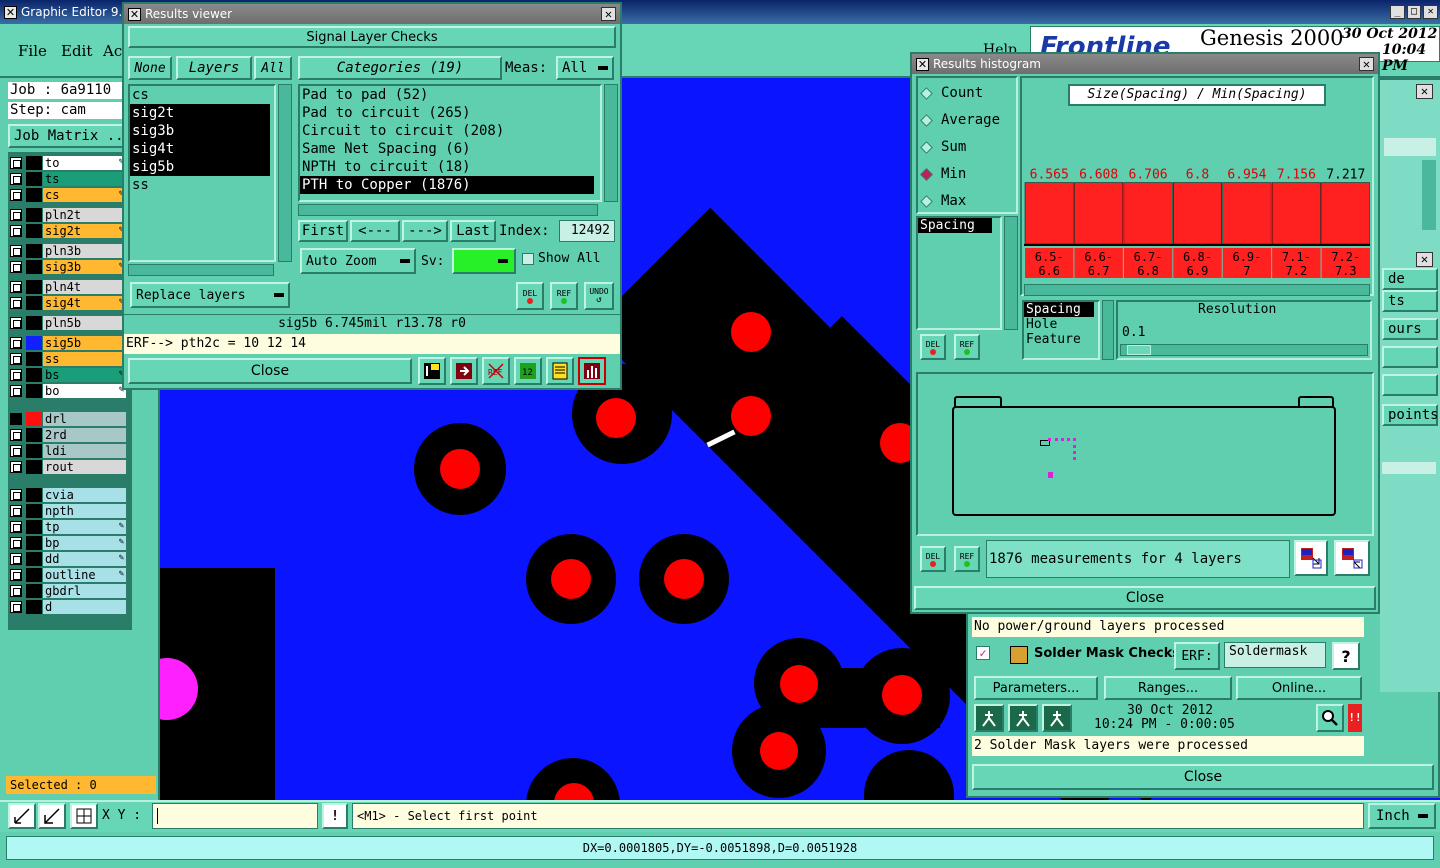 The height and width of the screenshot is (868, 1440). What do you see at coordinates (1402, 816) in the screenshot?
I see `units-select: Inch` at bounding box center [1402, 816].